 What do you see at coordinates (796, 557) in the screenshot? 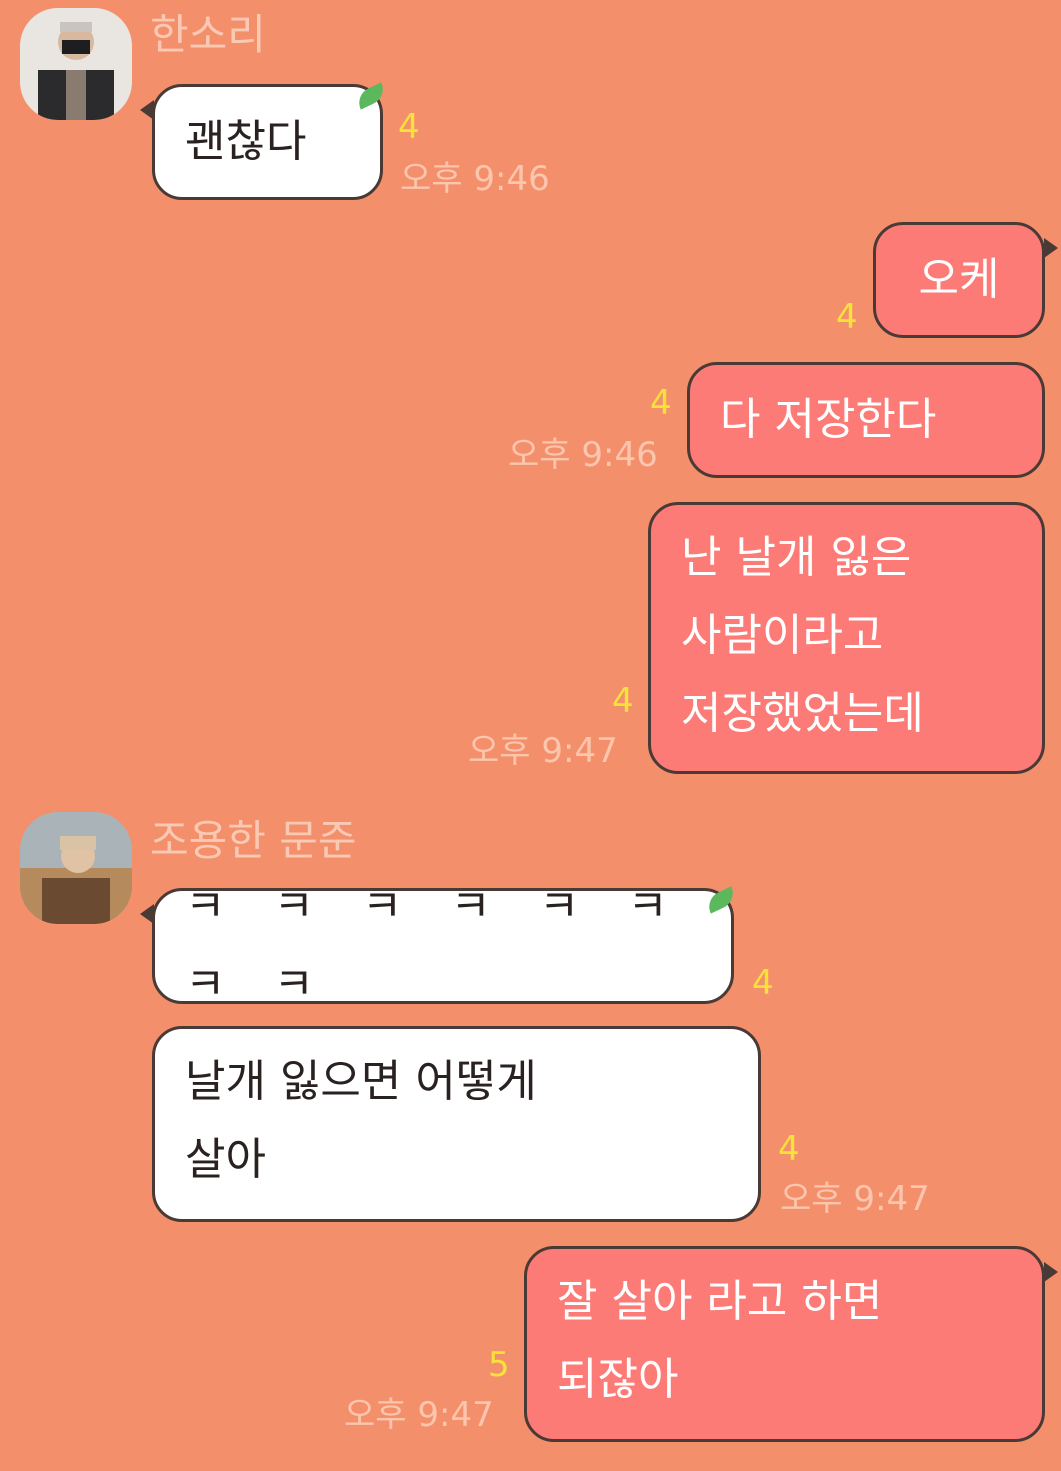
I see `message-line: 난 날개 잃은` at bounding box center [796, 557].